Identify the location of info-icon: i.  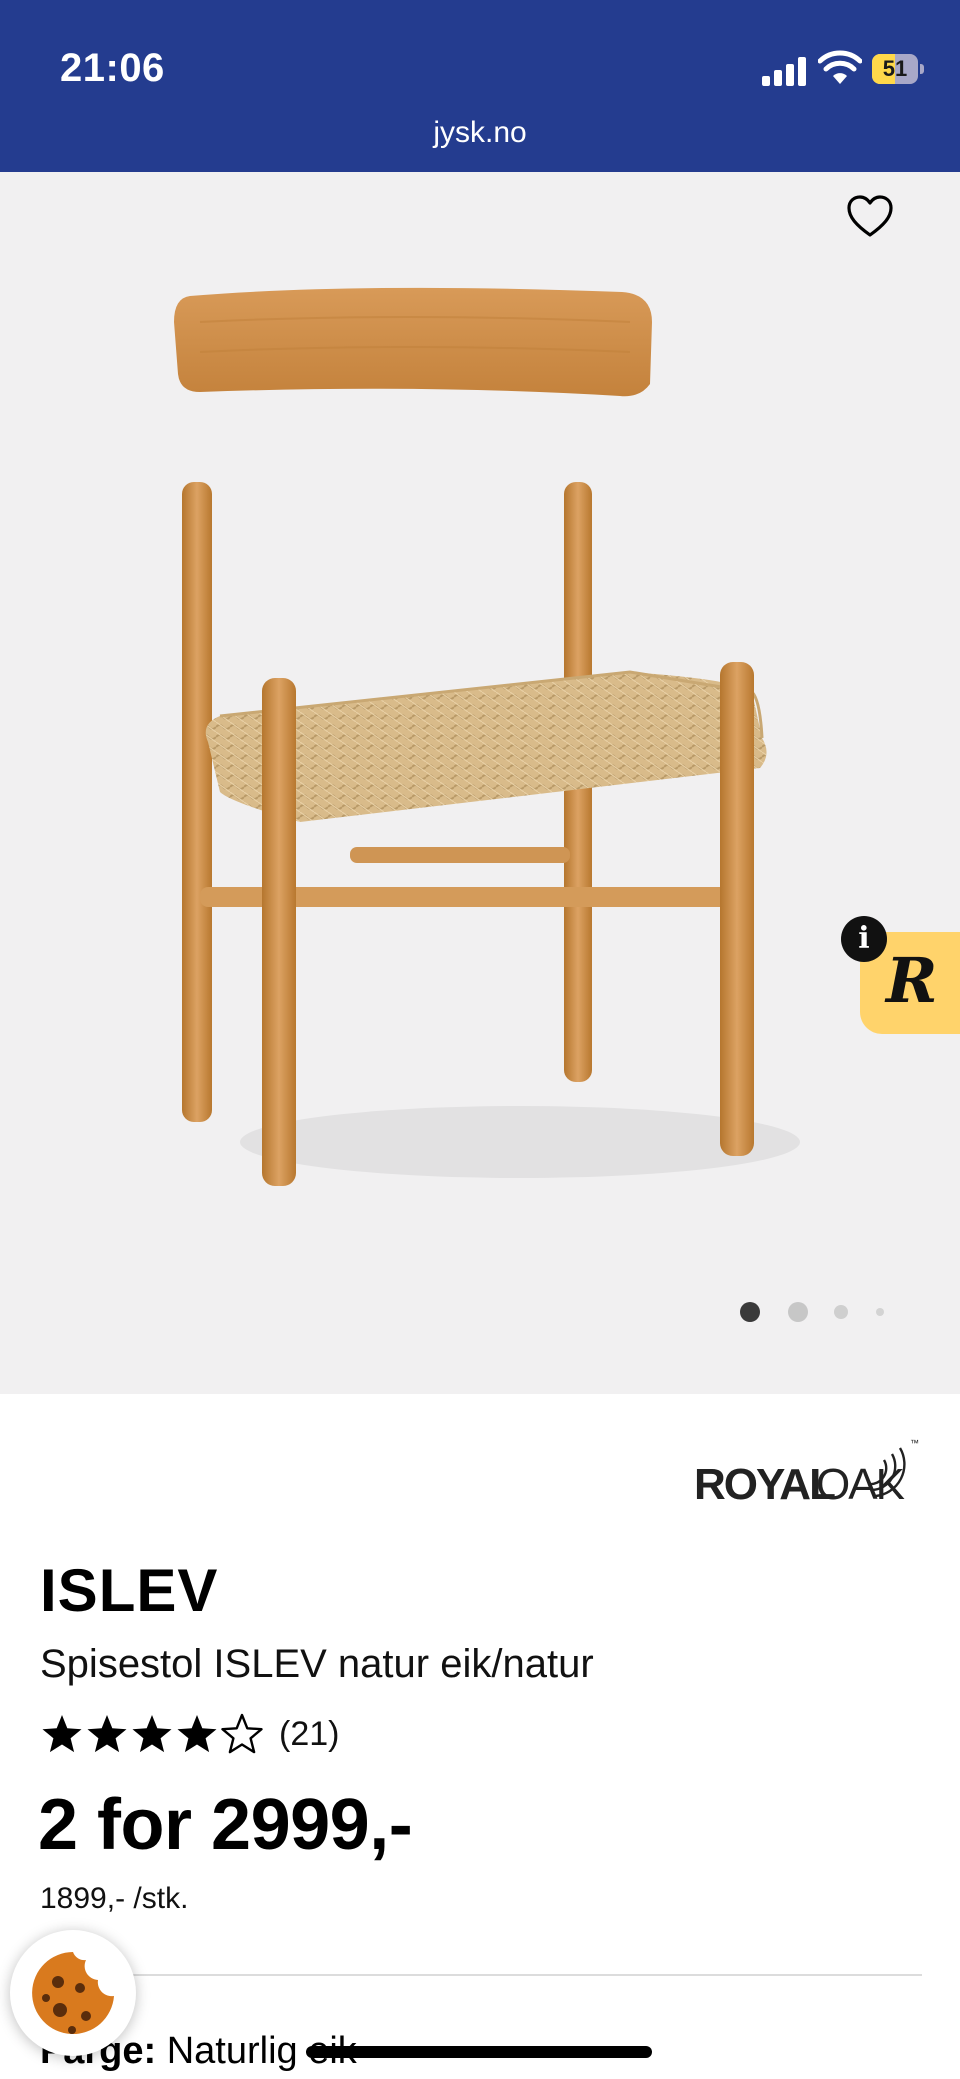
(864, 939).